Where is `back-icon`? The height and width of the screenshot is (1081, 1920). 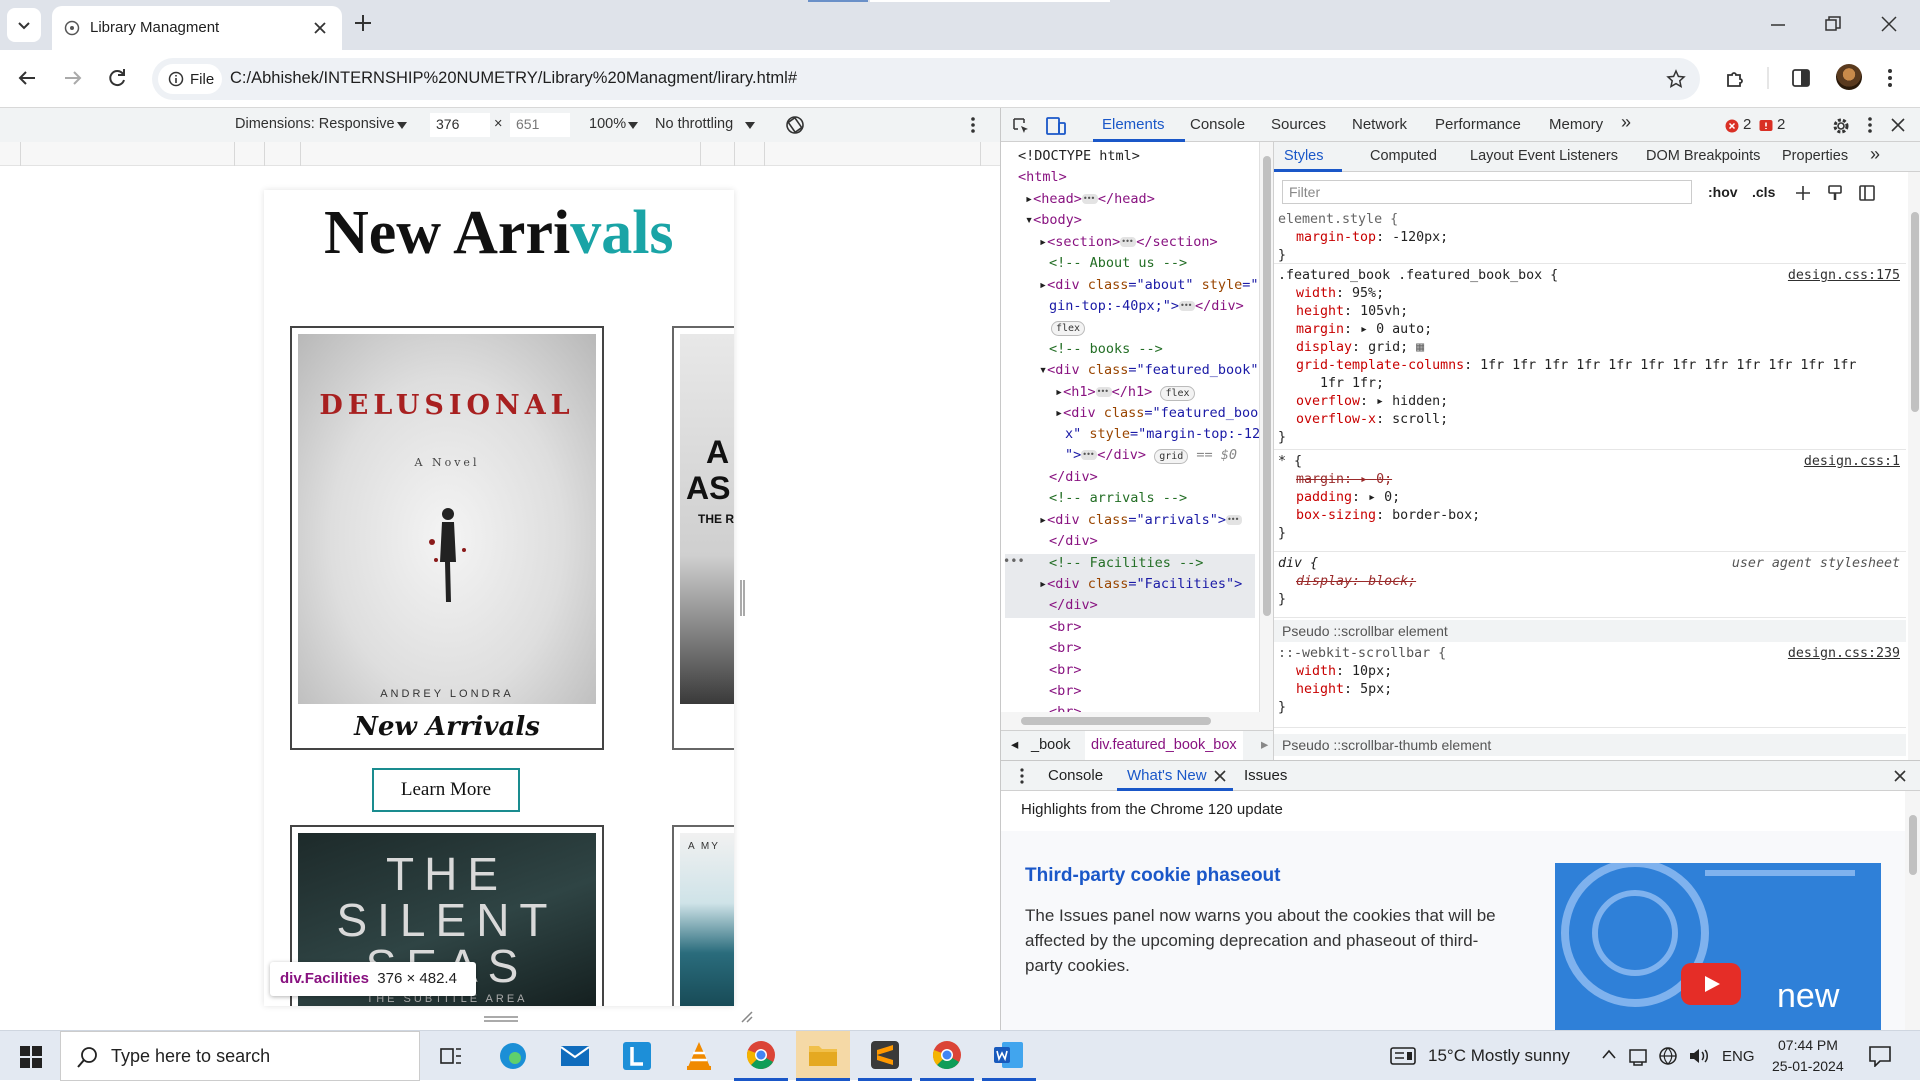 back-icon is located at coordinates (27, 78).